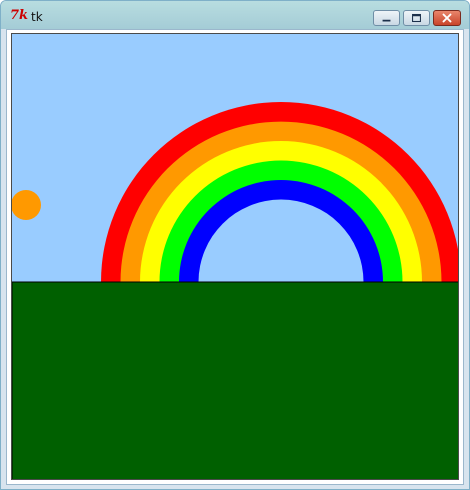 The image size is (470, 490). I want to click on sun, so click(26, 205).